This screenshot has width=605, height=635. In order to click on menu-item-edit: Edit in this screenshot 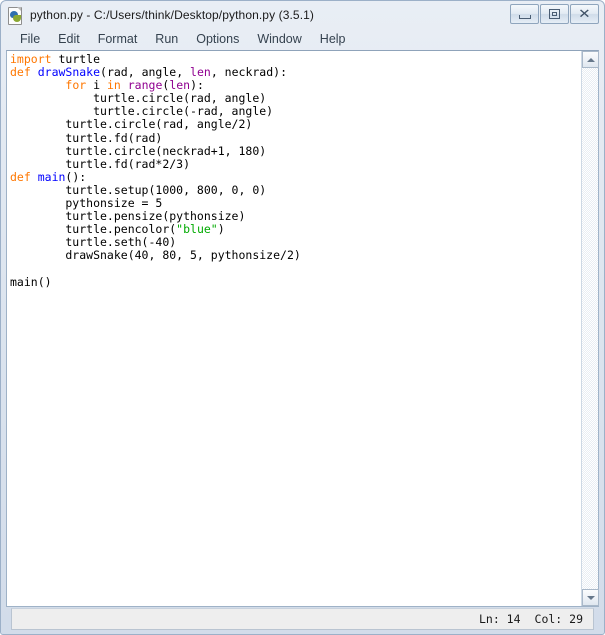, I will do `click(69, 39)`.